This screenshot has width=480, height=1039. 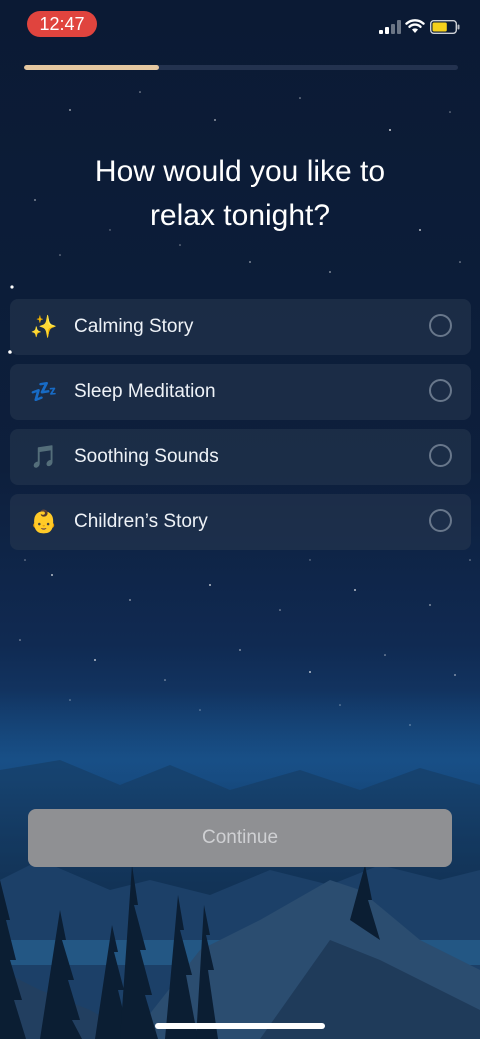 I want to click on zzz-sleep-icon: 💤, so click(x=44, y=391).